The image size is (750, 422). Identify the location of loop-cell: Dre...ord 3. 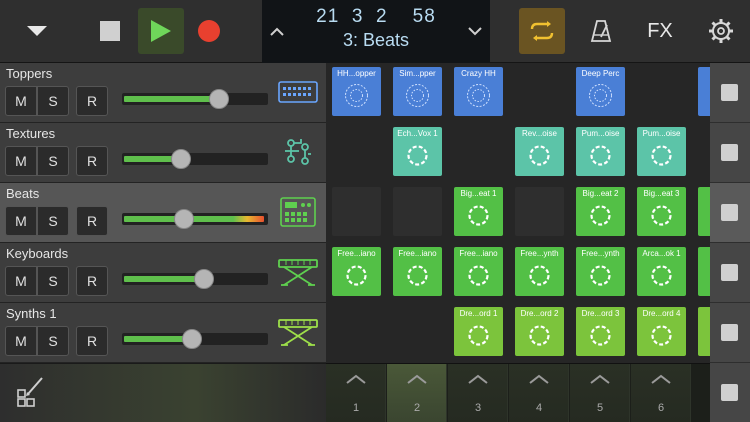
(600, 331).